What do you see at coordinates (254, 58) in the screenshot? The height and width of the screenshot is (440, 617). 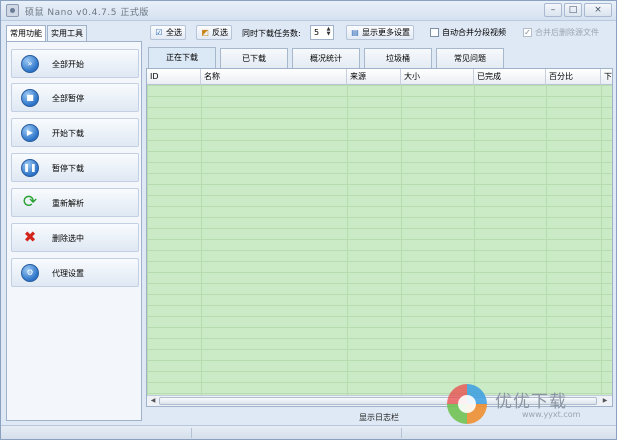 I see `tab-downloaded: 已下载` at bounding box center [254, 58].